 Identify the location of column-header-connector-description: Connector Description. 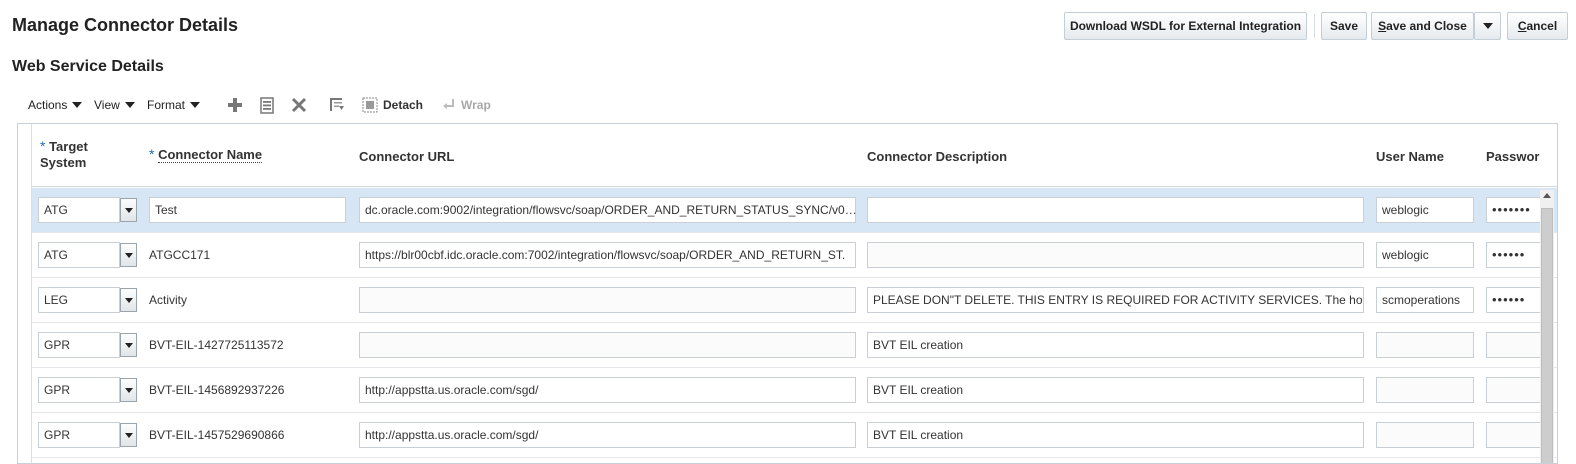
(937, 157).